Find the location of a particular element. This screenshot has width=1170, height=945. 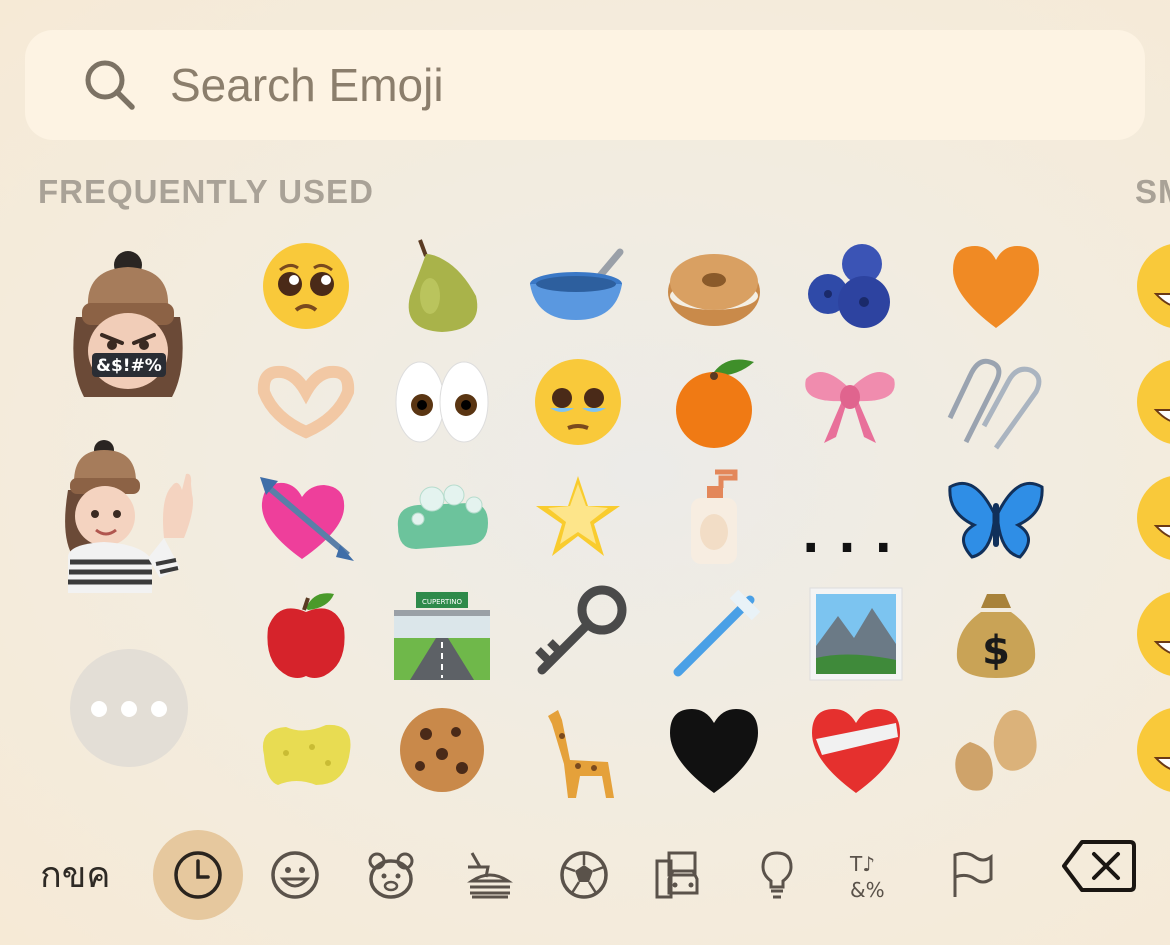

grinning-face-emoji is located at coordinates (1145, 286).